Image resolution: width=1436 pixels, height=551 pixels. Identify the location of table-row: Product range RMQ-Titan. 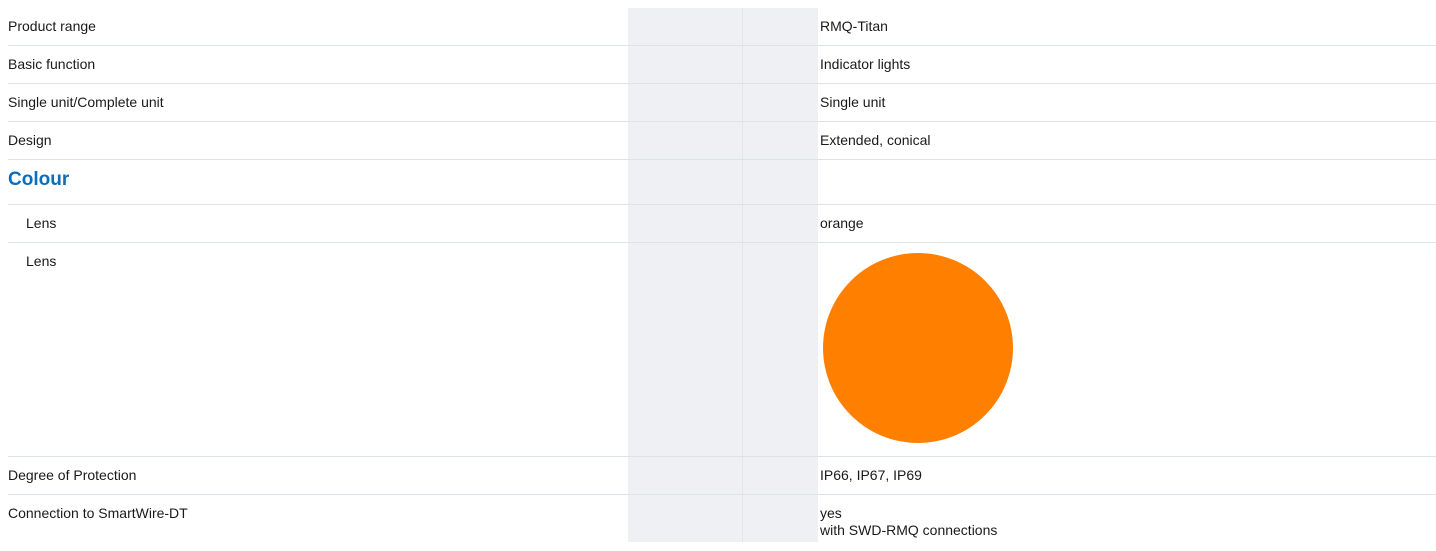
(722, 27).